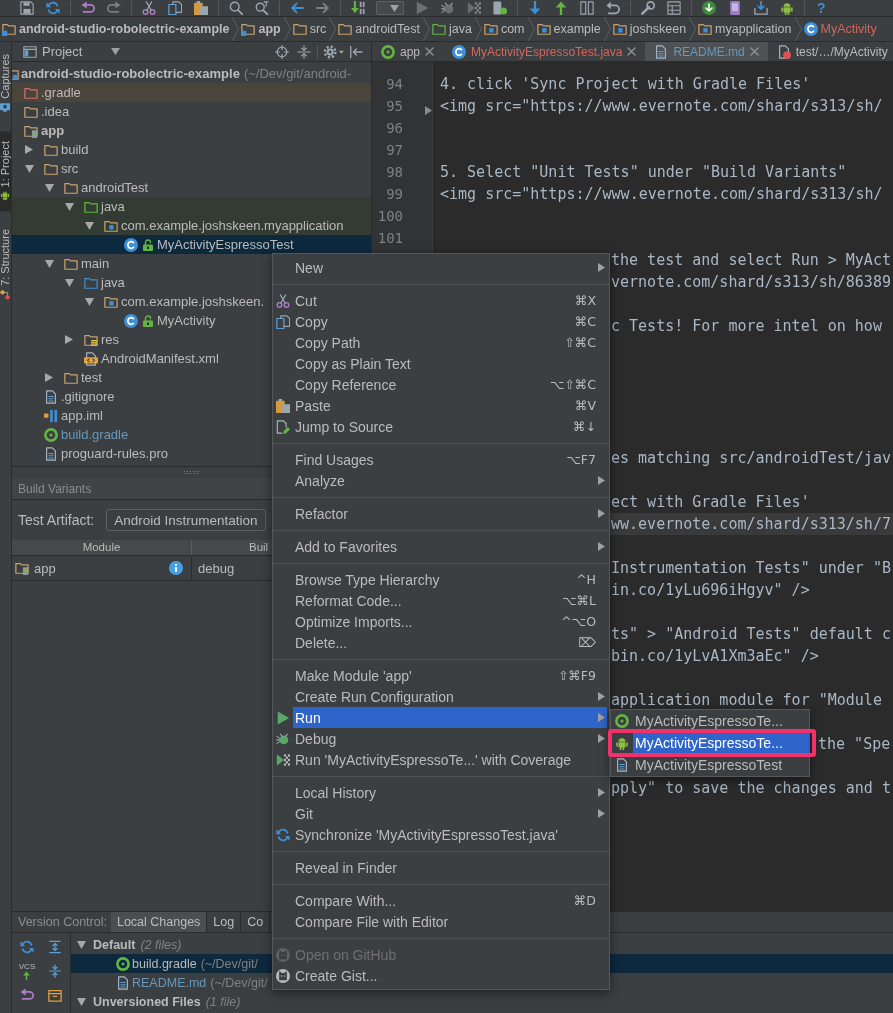  What do you see at coordinates (585, 300) in the screenshot?
I see `shortcut-label: ⌘X` at bounding box center [585, 300].